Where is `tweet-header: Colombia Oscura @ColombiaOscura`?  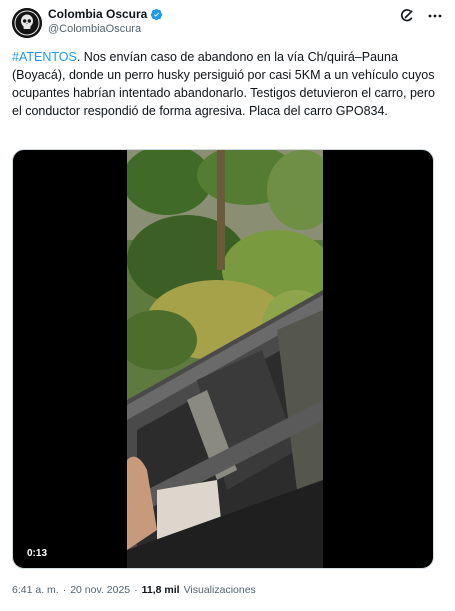 tweet-header: Colombia Oscura @ColombiaOscura is located at coordinates (227, 23).